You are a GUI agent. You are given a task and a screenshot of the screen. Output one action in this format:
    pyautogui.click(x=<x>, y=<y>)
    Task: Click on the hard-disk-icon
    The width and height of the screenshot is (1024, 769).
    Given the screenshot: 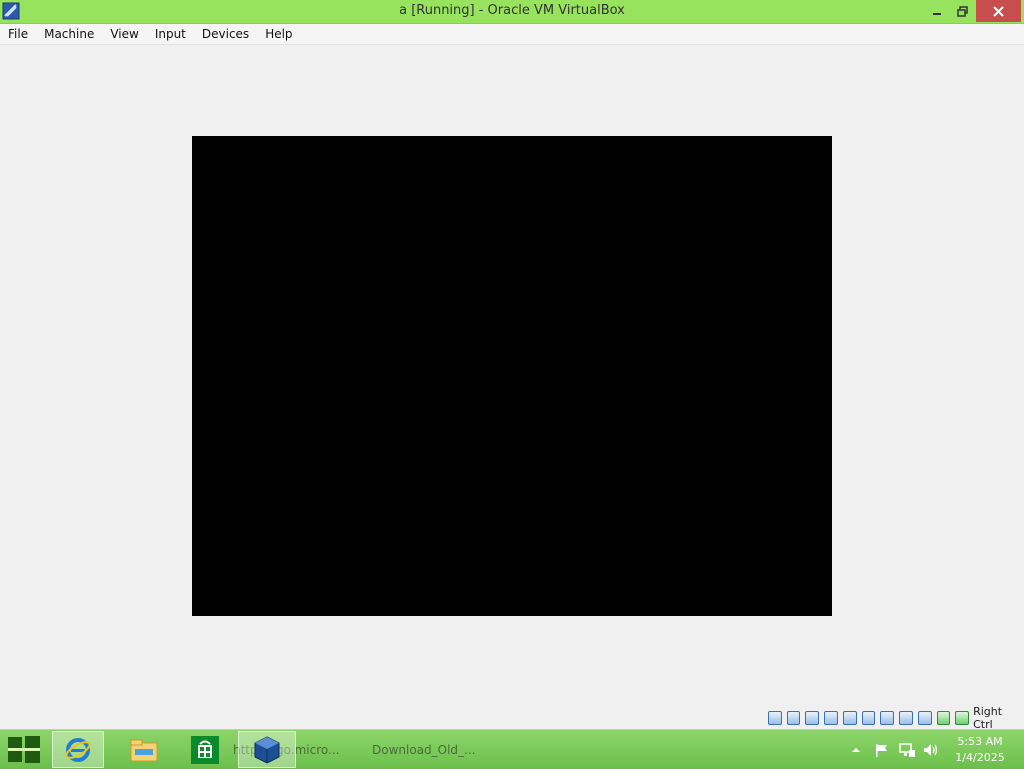 What is the action you would take?
    pyautogui.click(x=775, y=718)
    